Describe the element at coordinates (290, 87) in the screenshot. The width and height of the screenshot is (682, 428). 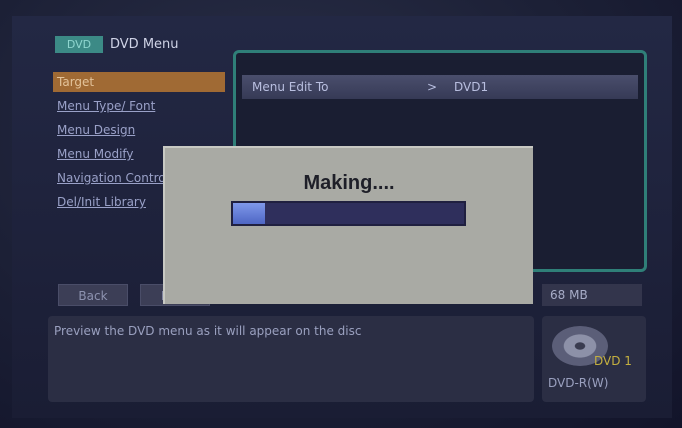
I see `menu-edit-to-label: Menu Edit To` at that location.